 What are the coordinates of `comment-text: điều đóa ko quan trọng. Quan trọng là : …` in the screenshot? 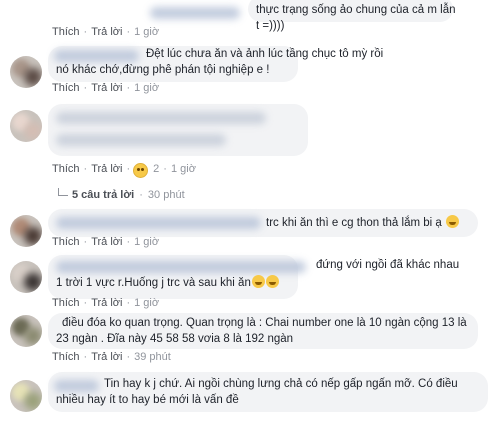 It's located at (263, 331).